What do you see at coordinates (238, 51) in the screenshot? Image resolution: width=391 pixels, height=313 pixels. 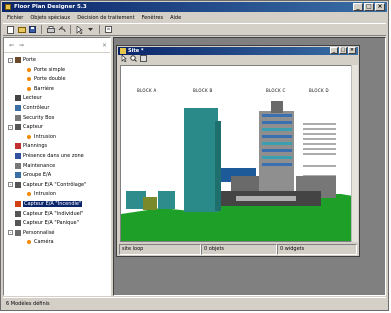 I see `site-window-title-bar: Site * _ □ ×` at bounding box center [238, 51].